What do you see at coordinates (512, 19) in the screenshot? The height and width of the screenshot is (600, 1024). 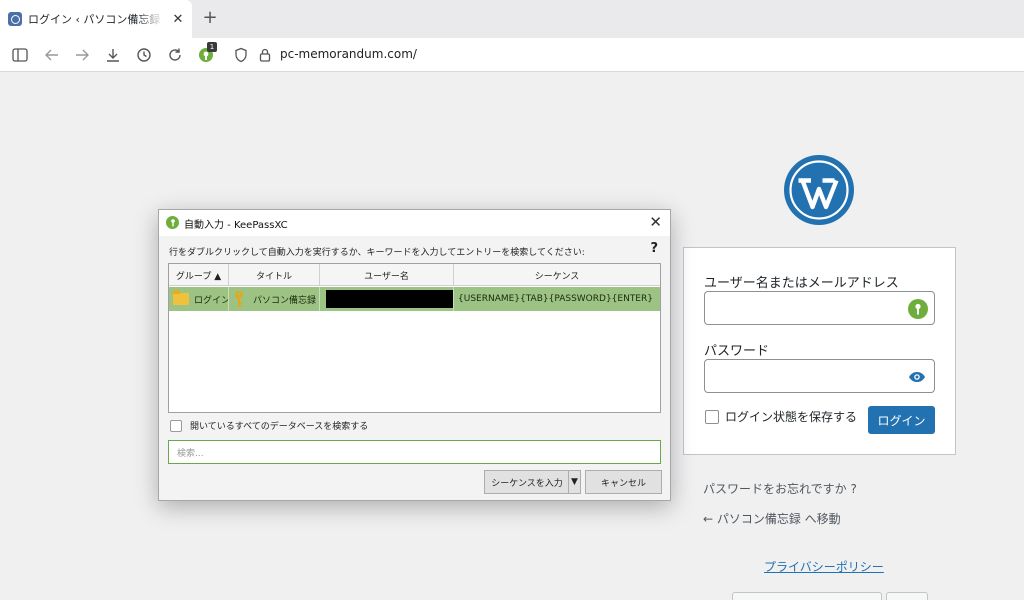 I see `tab-strip: ログイン ‹ パソコン備忘録 — WordPress ✕ +` at bounding box center [512, 19].